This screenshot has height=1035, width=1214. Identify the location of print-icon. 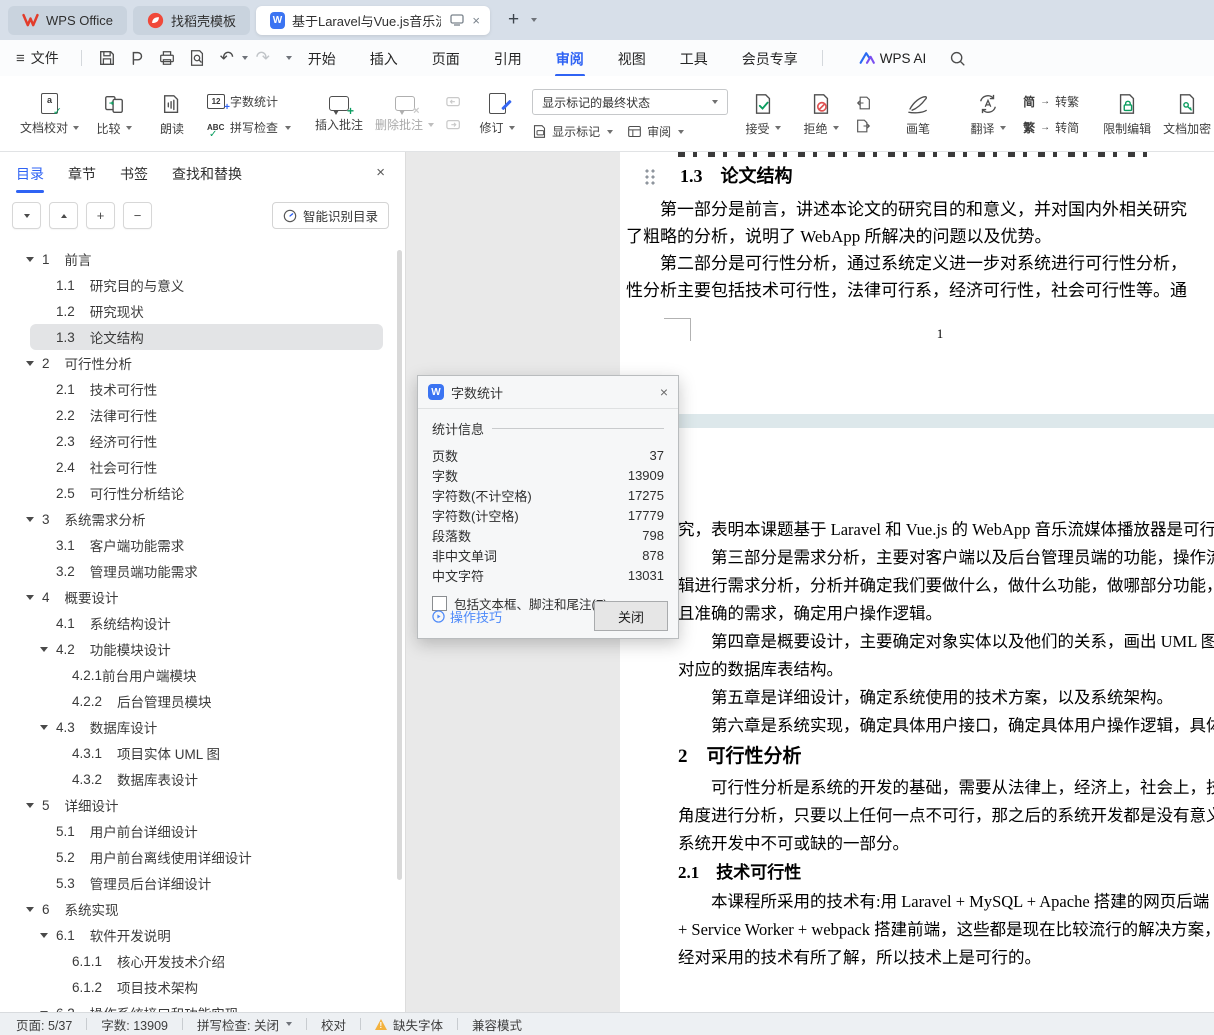
(167, 58).